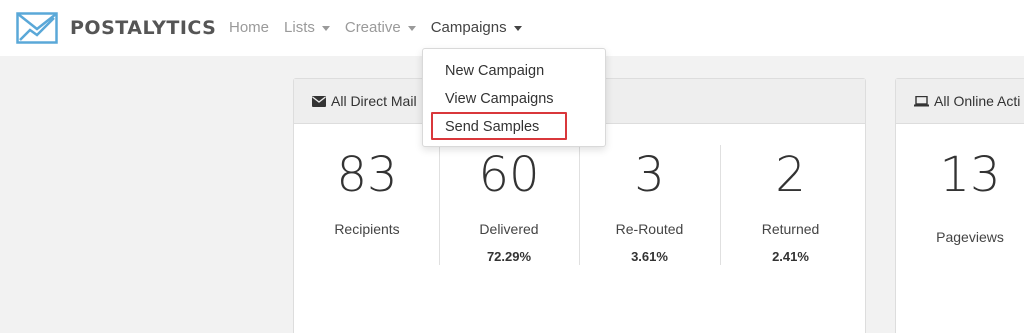  What do you see at coordinates (790, 207) in the screenshot?
I see `stat-returned: 2 Returned 2.41%` at bounding box center [790, 207].